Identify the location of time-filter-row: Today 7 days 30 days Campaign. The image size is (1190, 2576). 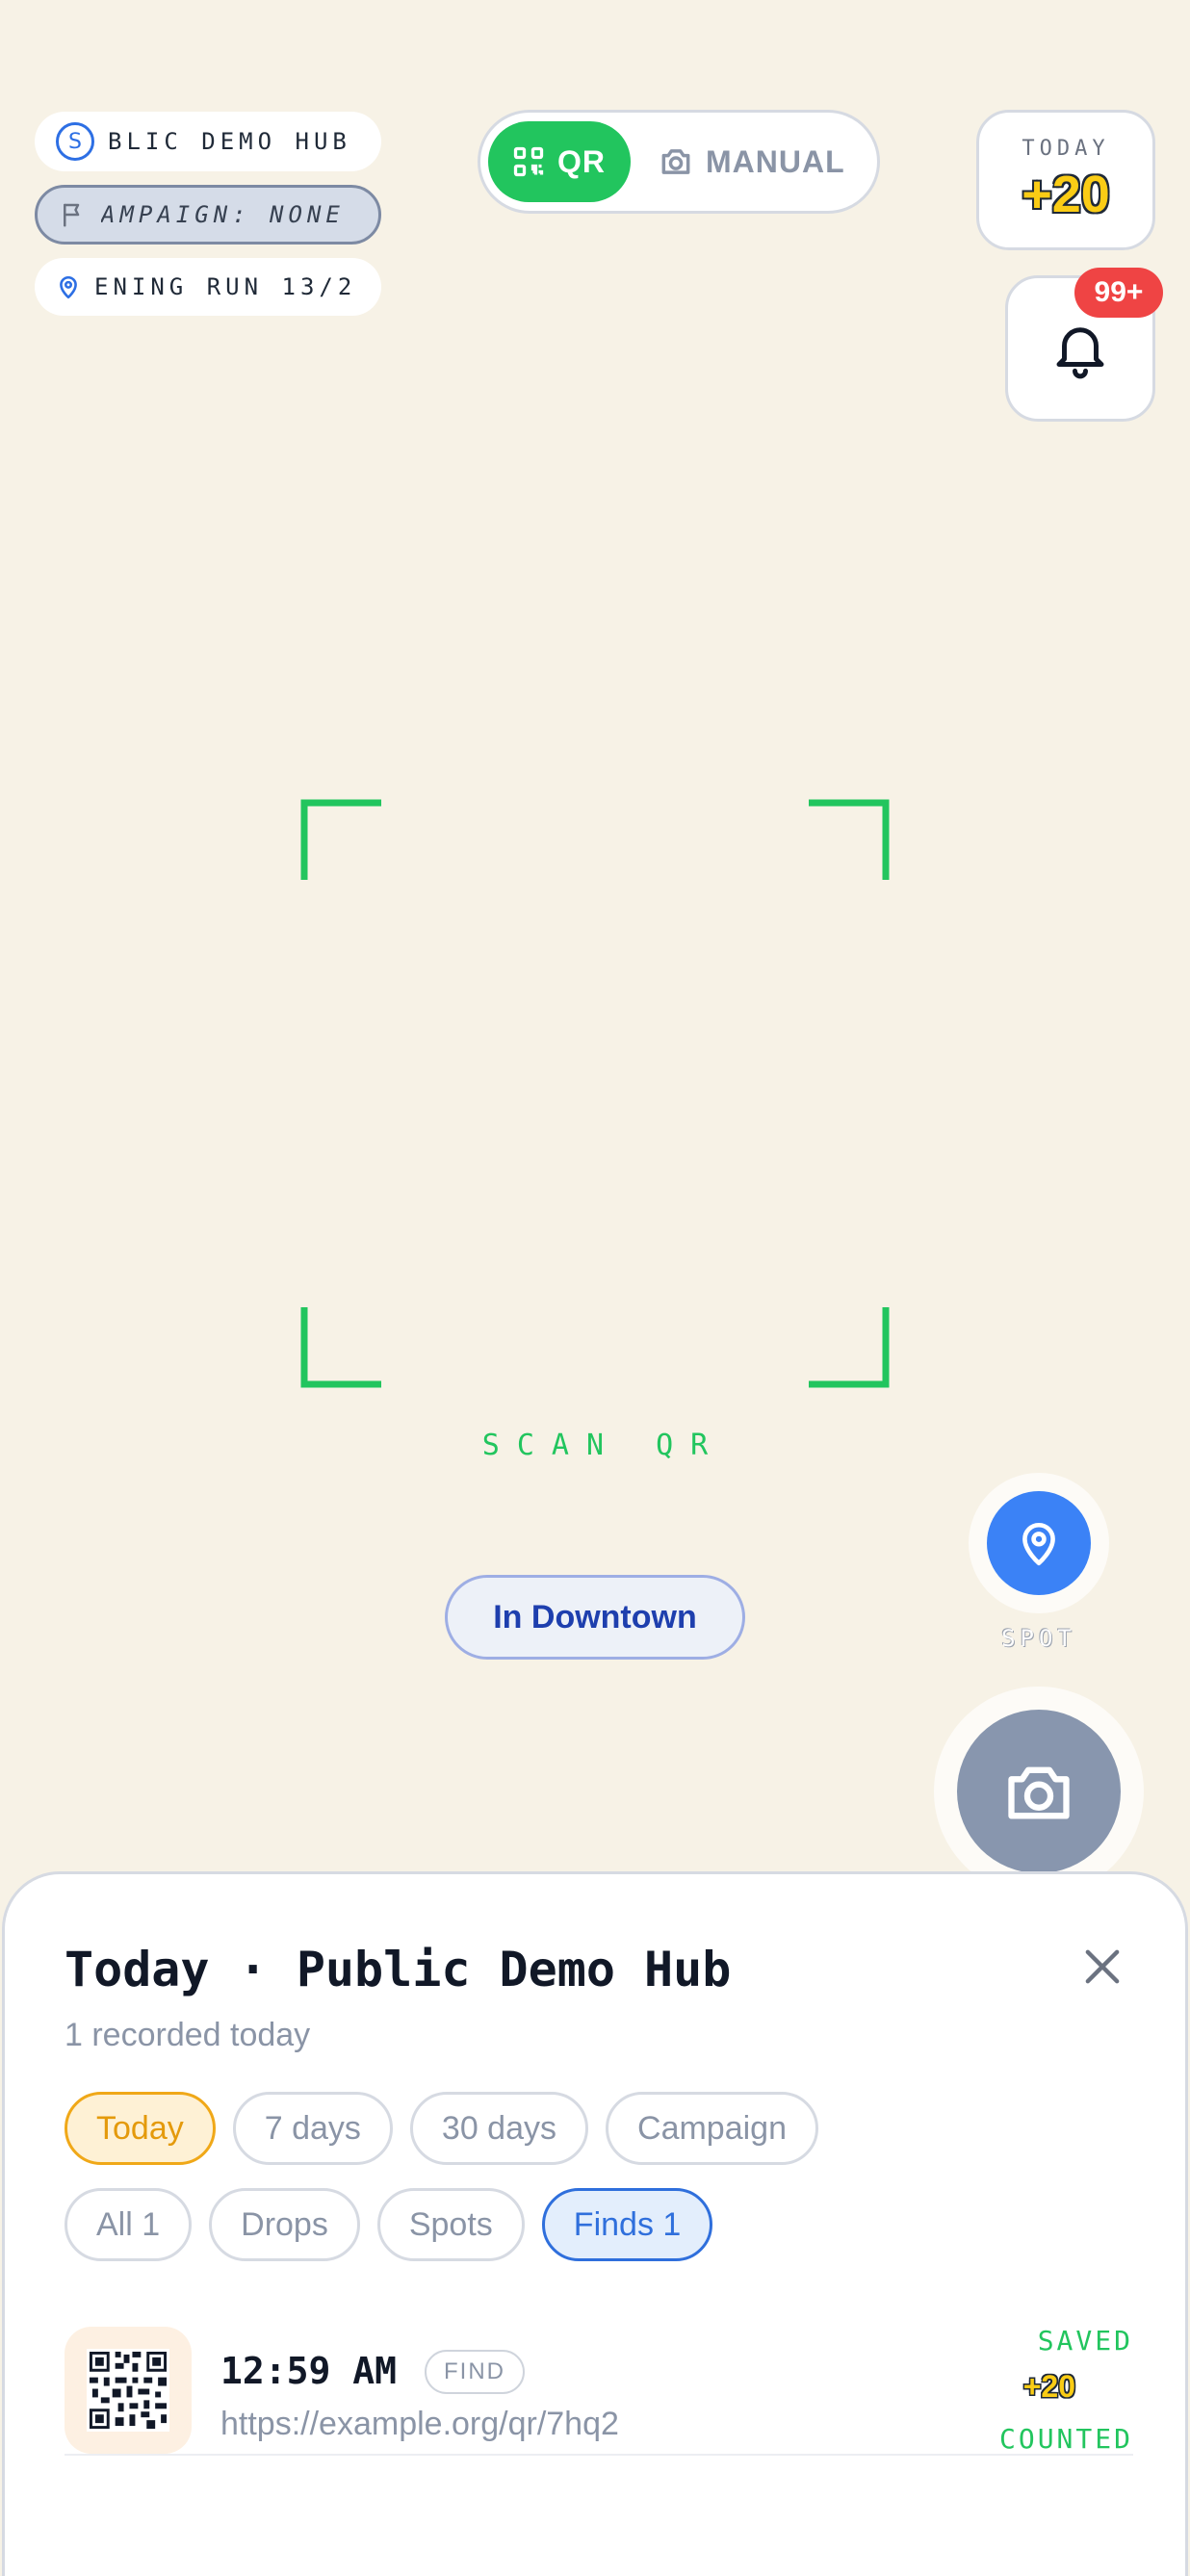
(442, 2128).